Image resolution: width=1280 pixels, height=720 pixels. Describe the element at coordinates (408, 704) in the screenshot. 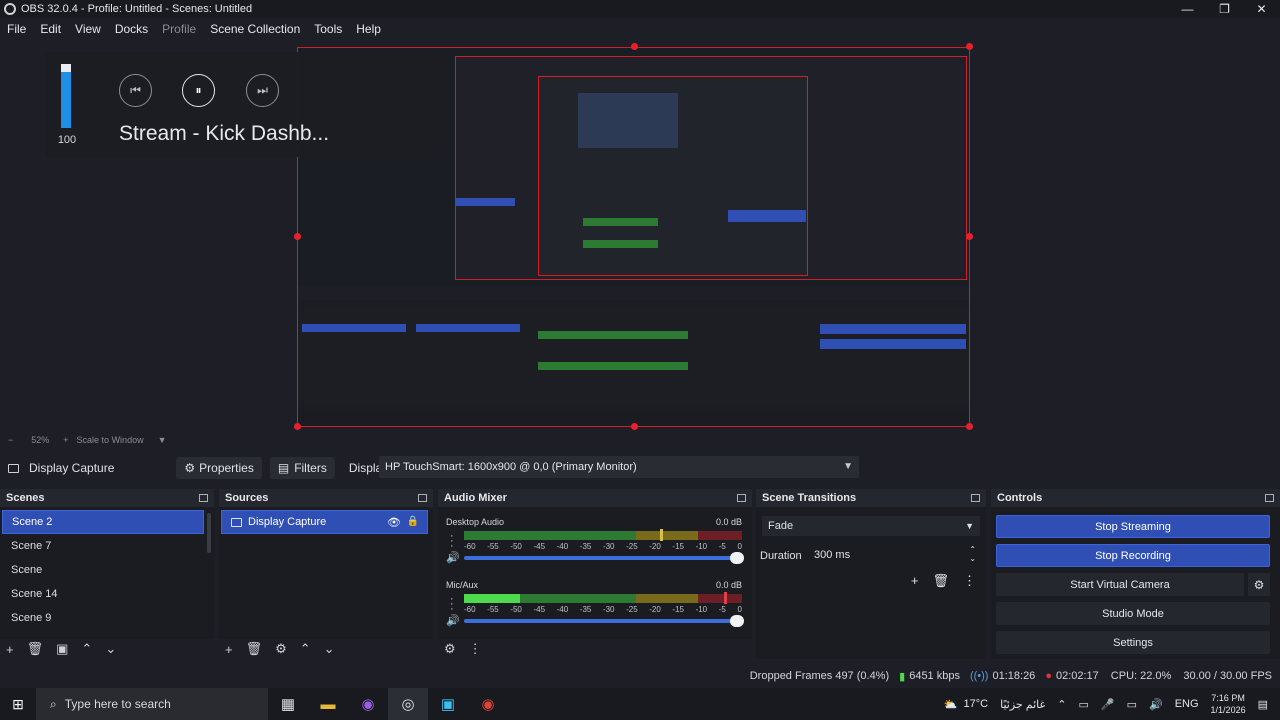

I see `obs-taskbar-icon: ◎` at that location.